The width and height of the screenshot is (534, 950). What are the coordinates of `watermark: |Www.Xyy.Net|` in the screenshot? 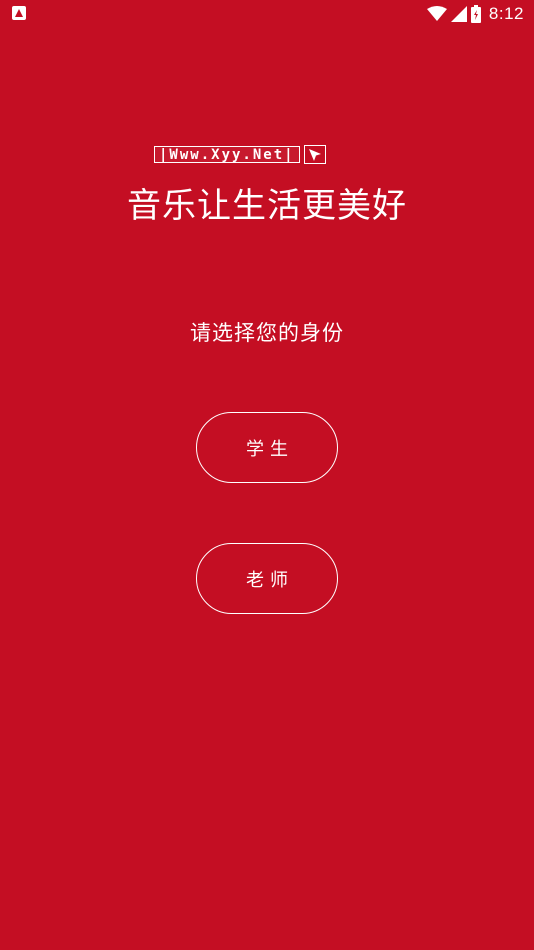 It's located at (261, 154).